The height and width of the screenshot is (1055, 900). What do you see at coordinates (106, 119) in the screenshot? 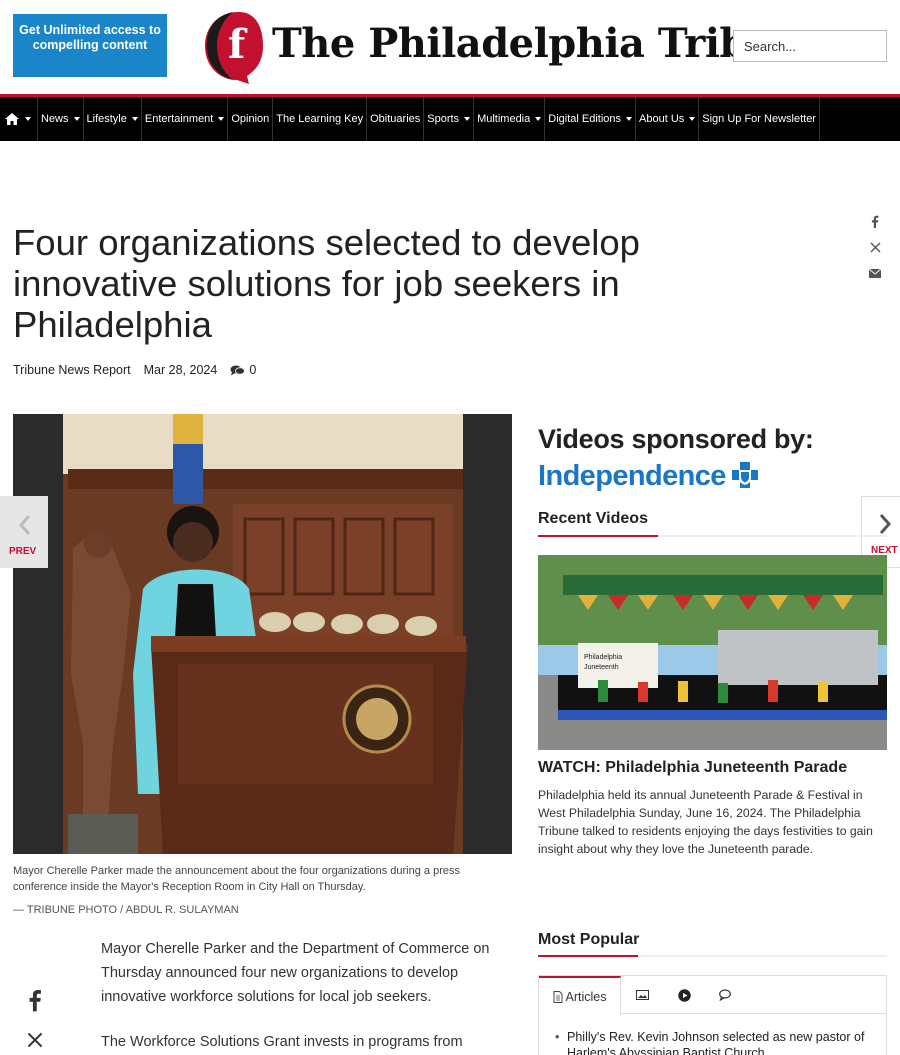
I see `nav-item-label: Lifestyle` at bounding box center [106, 119].